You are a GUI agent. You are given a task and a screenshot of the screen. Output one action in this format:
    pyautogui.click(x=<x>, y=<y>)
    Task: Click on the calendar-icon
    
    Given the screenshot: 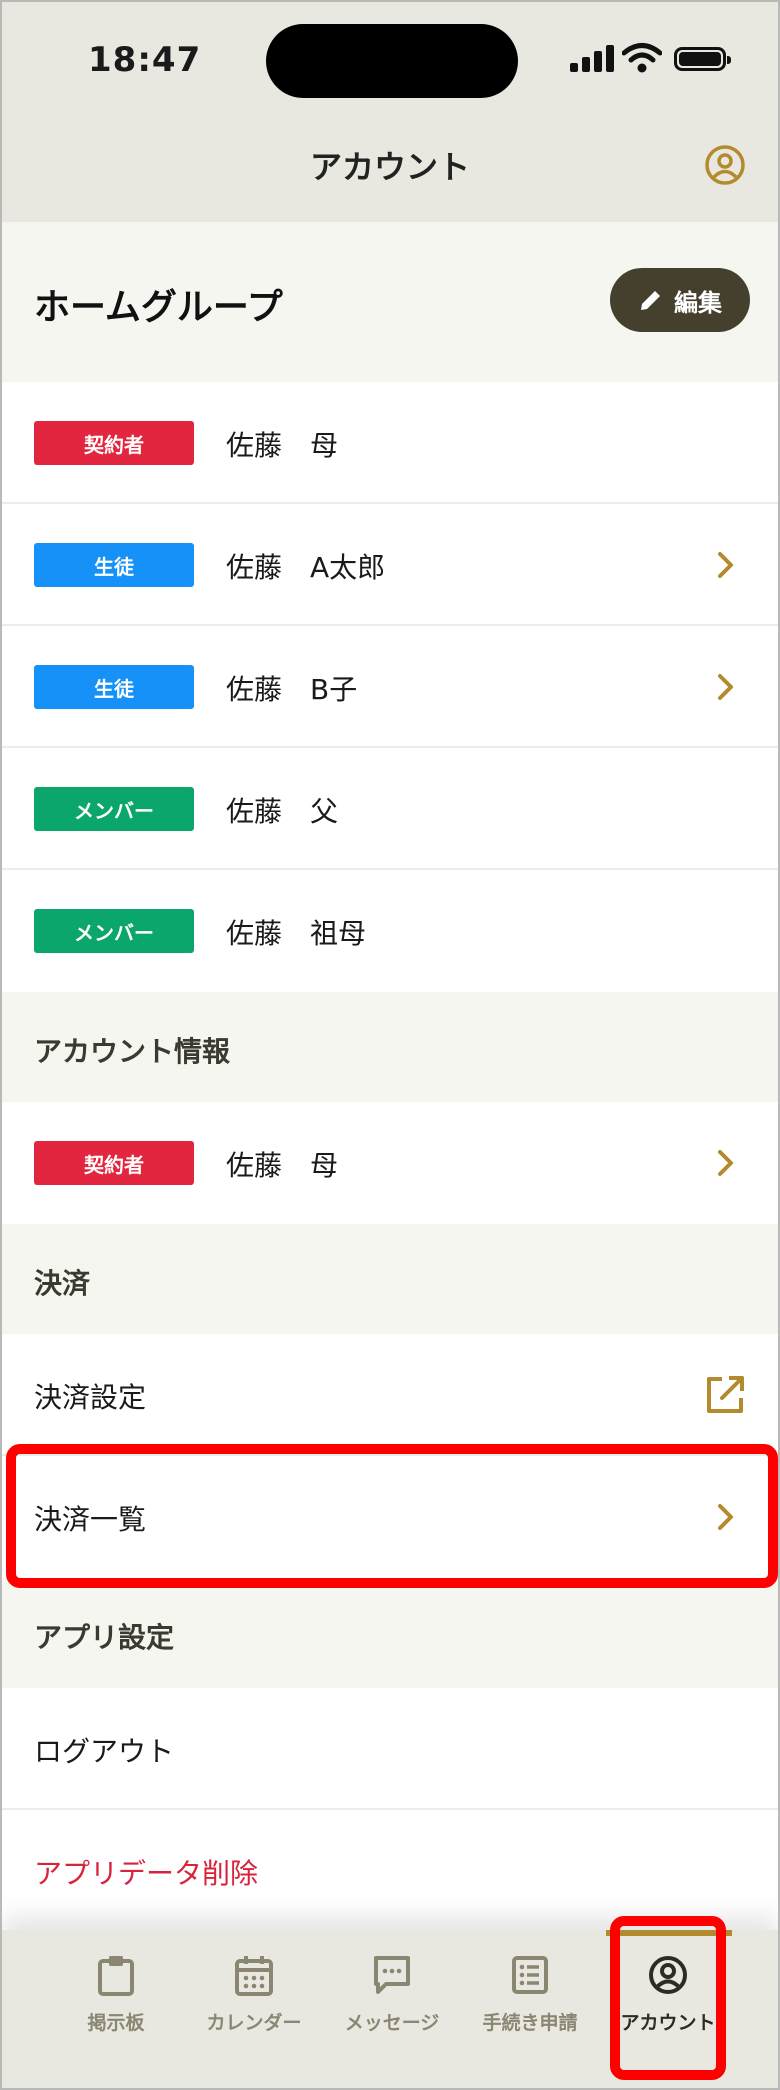 What is the action you would take?
    pyautogui.click(x=254, y=1976)
    